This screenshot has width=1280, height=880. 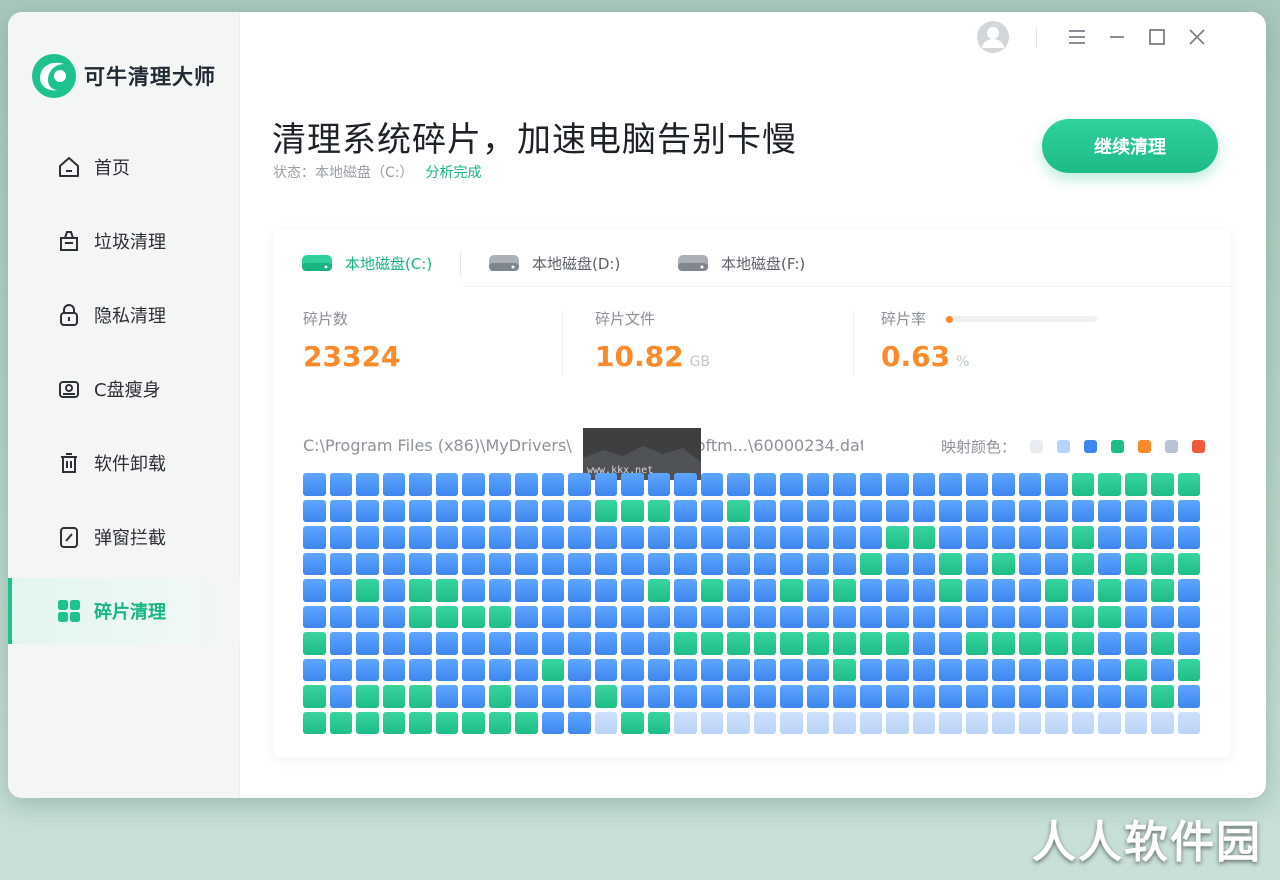 What do you see at coordinates (124, 463) in the screenshot?
I see `sidebar-item-uninstall: 软件卸载` at bounding box center [124, 463].